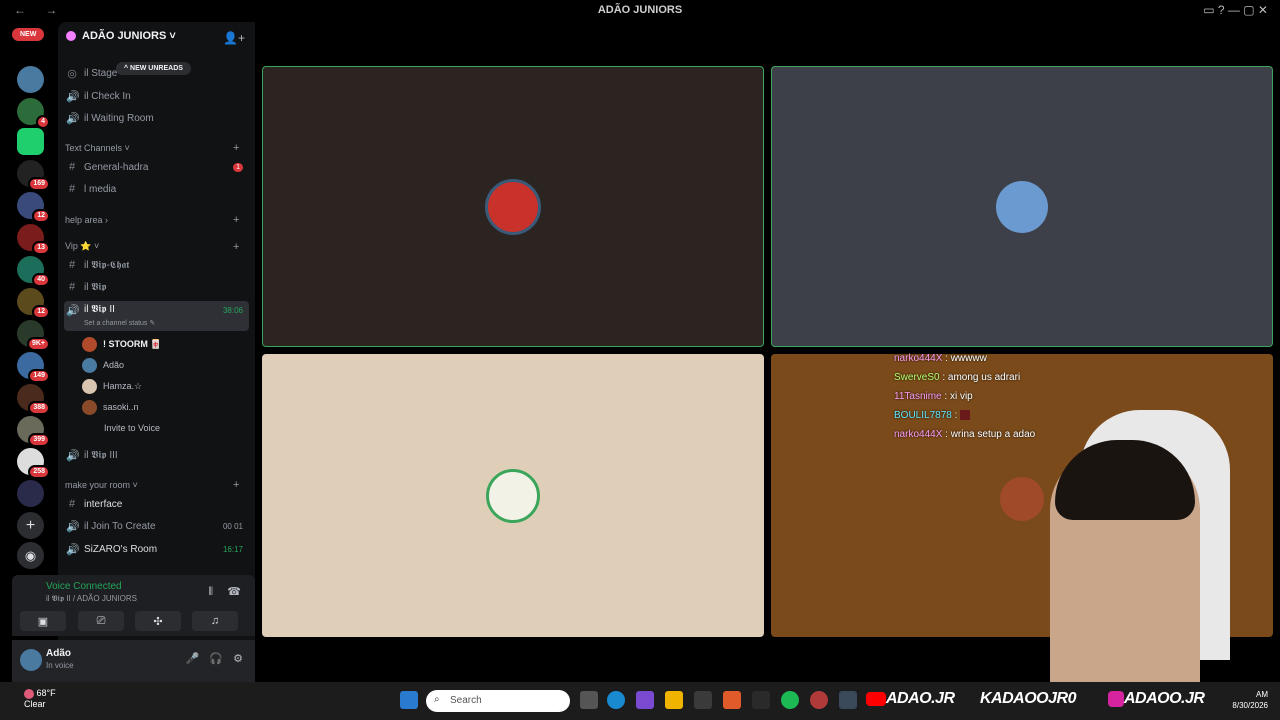  I want to click on server-icon: 9K+, so click(33, 335).